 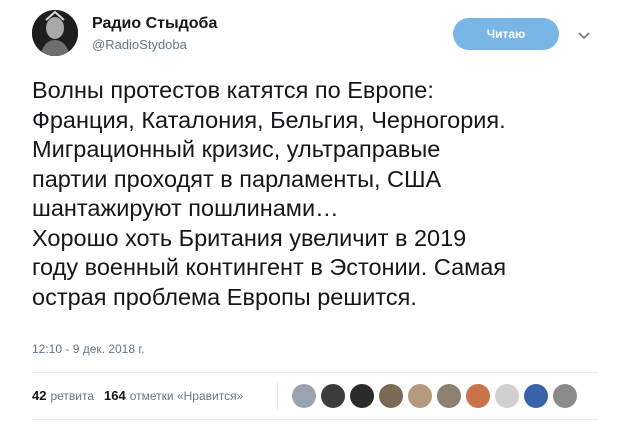 What do you see at coordinates (88, 349) in the screenshot?
I see `timestamp: 12:10 - 9 дек. 2018 г.` at bounding box center [88, 349].